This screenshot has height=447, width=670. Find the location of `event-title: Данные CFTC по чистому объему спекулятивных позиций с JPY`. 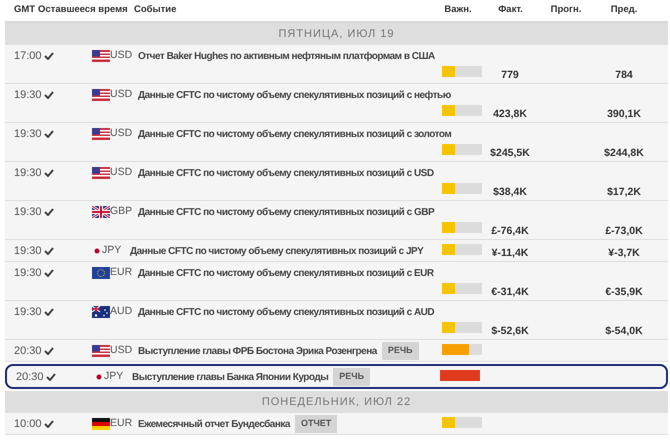

event-title: Данные CFTC по чистому объему спекулятивных позиций с JPY is located at coordinates (277, 251).